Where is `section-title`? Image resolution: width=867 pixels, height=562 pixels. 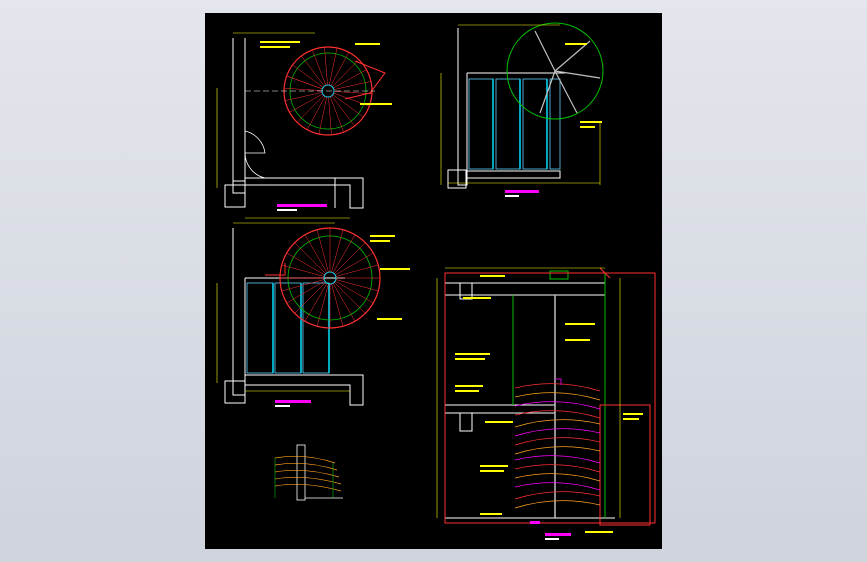 section-title is located at coordinates (550, 530).